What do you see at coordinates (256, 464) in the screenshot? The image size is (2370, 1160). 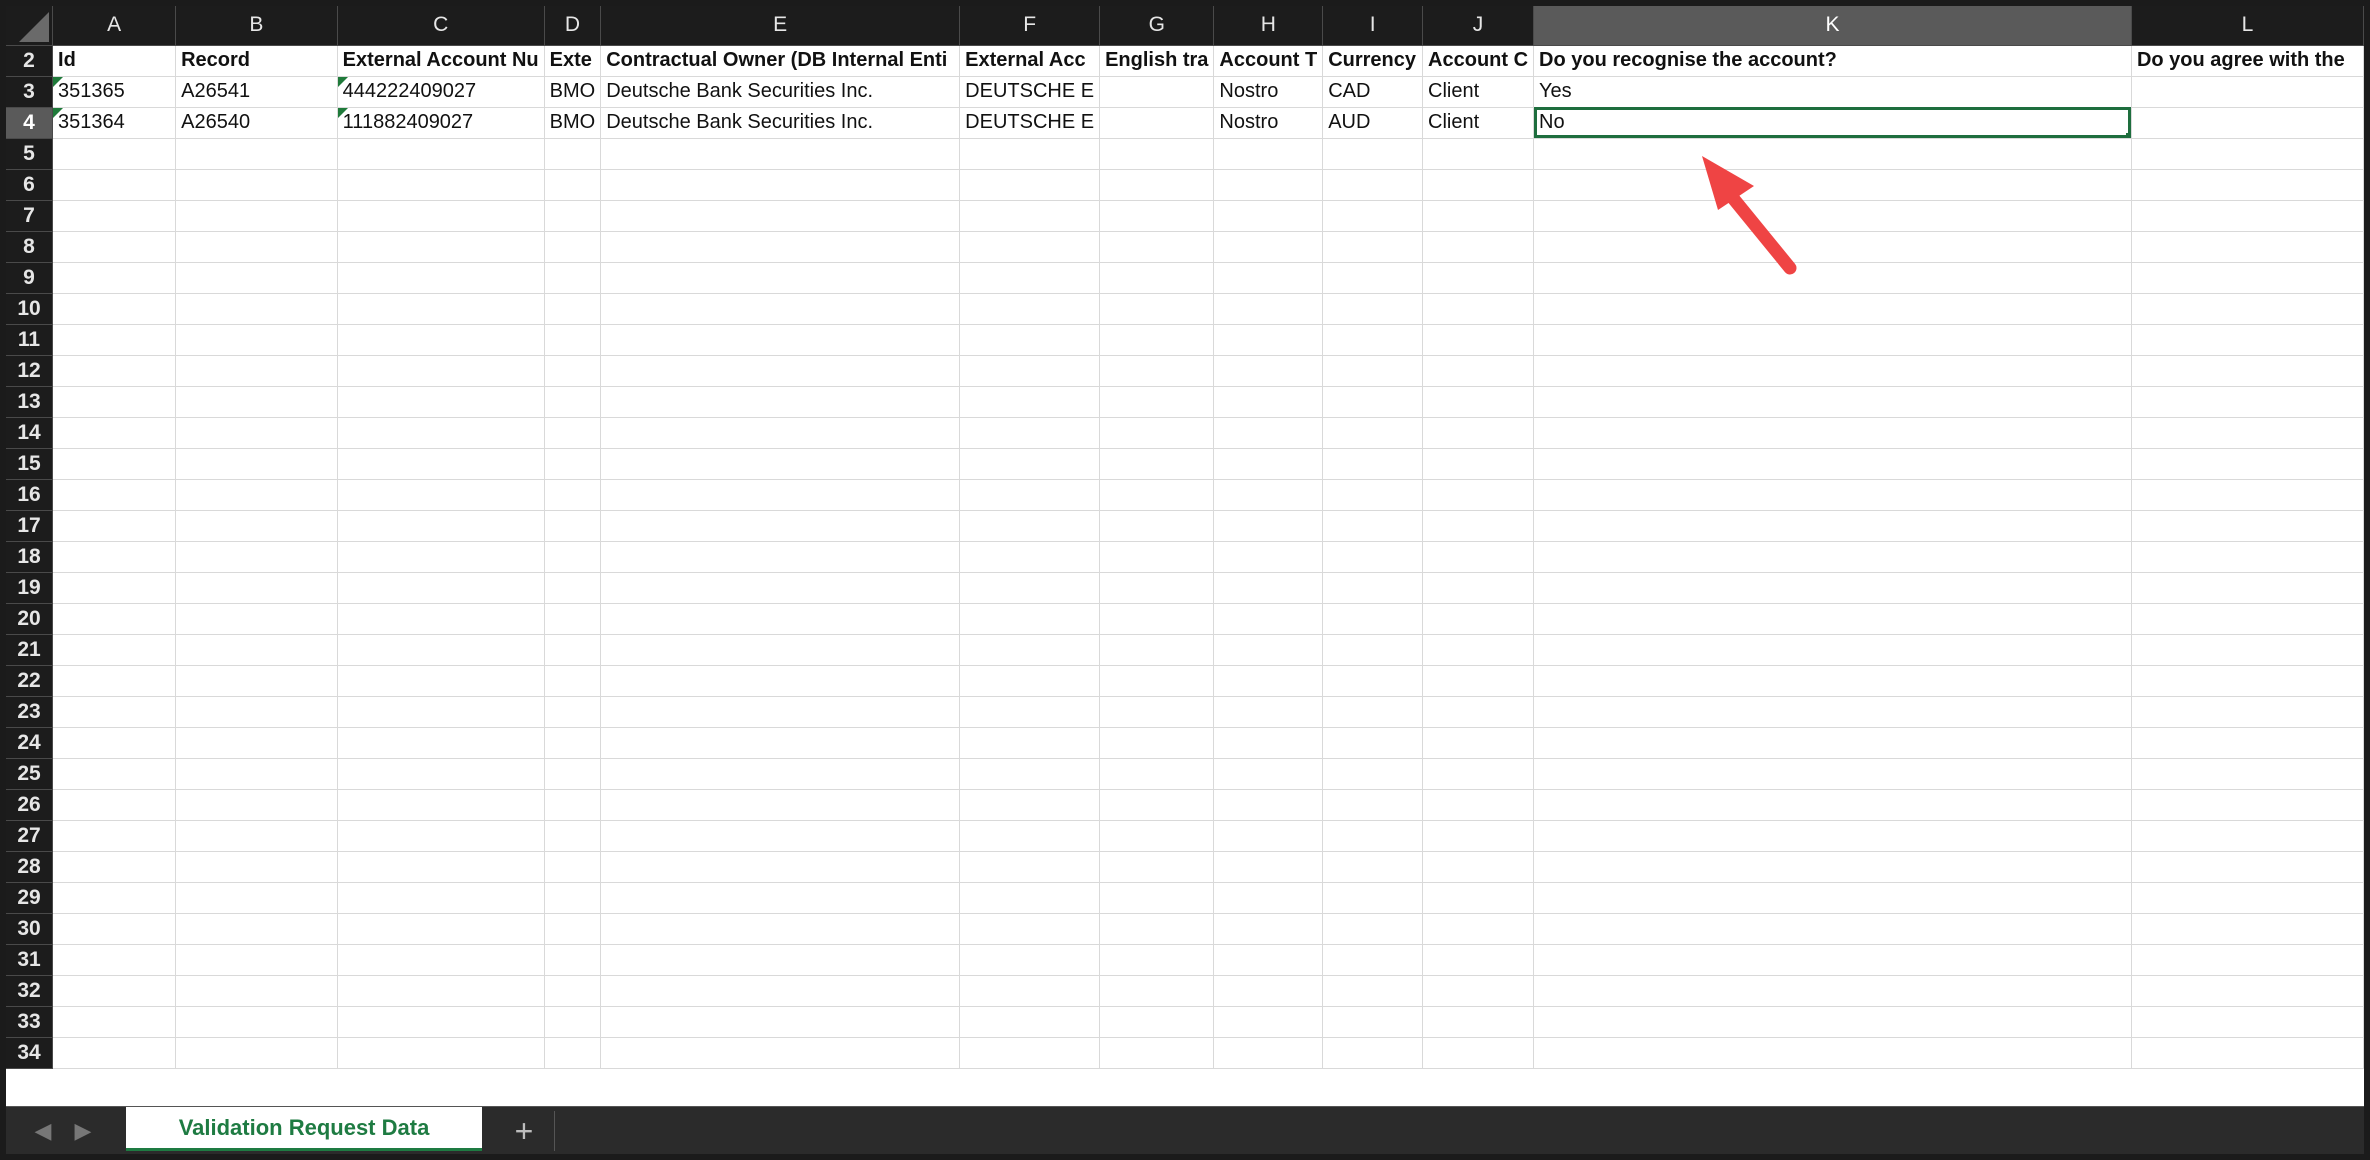 I see `cell-b15` at bounding box center [256, 464].